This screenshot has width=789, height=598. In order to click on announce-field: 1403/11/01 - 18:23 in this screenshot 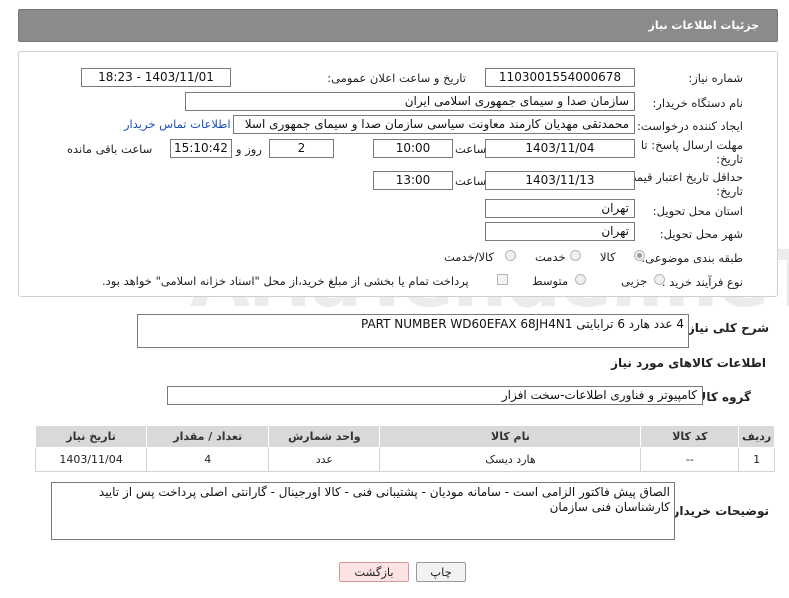, I will do `click(156, 77)`.